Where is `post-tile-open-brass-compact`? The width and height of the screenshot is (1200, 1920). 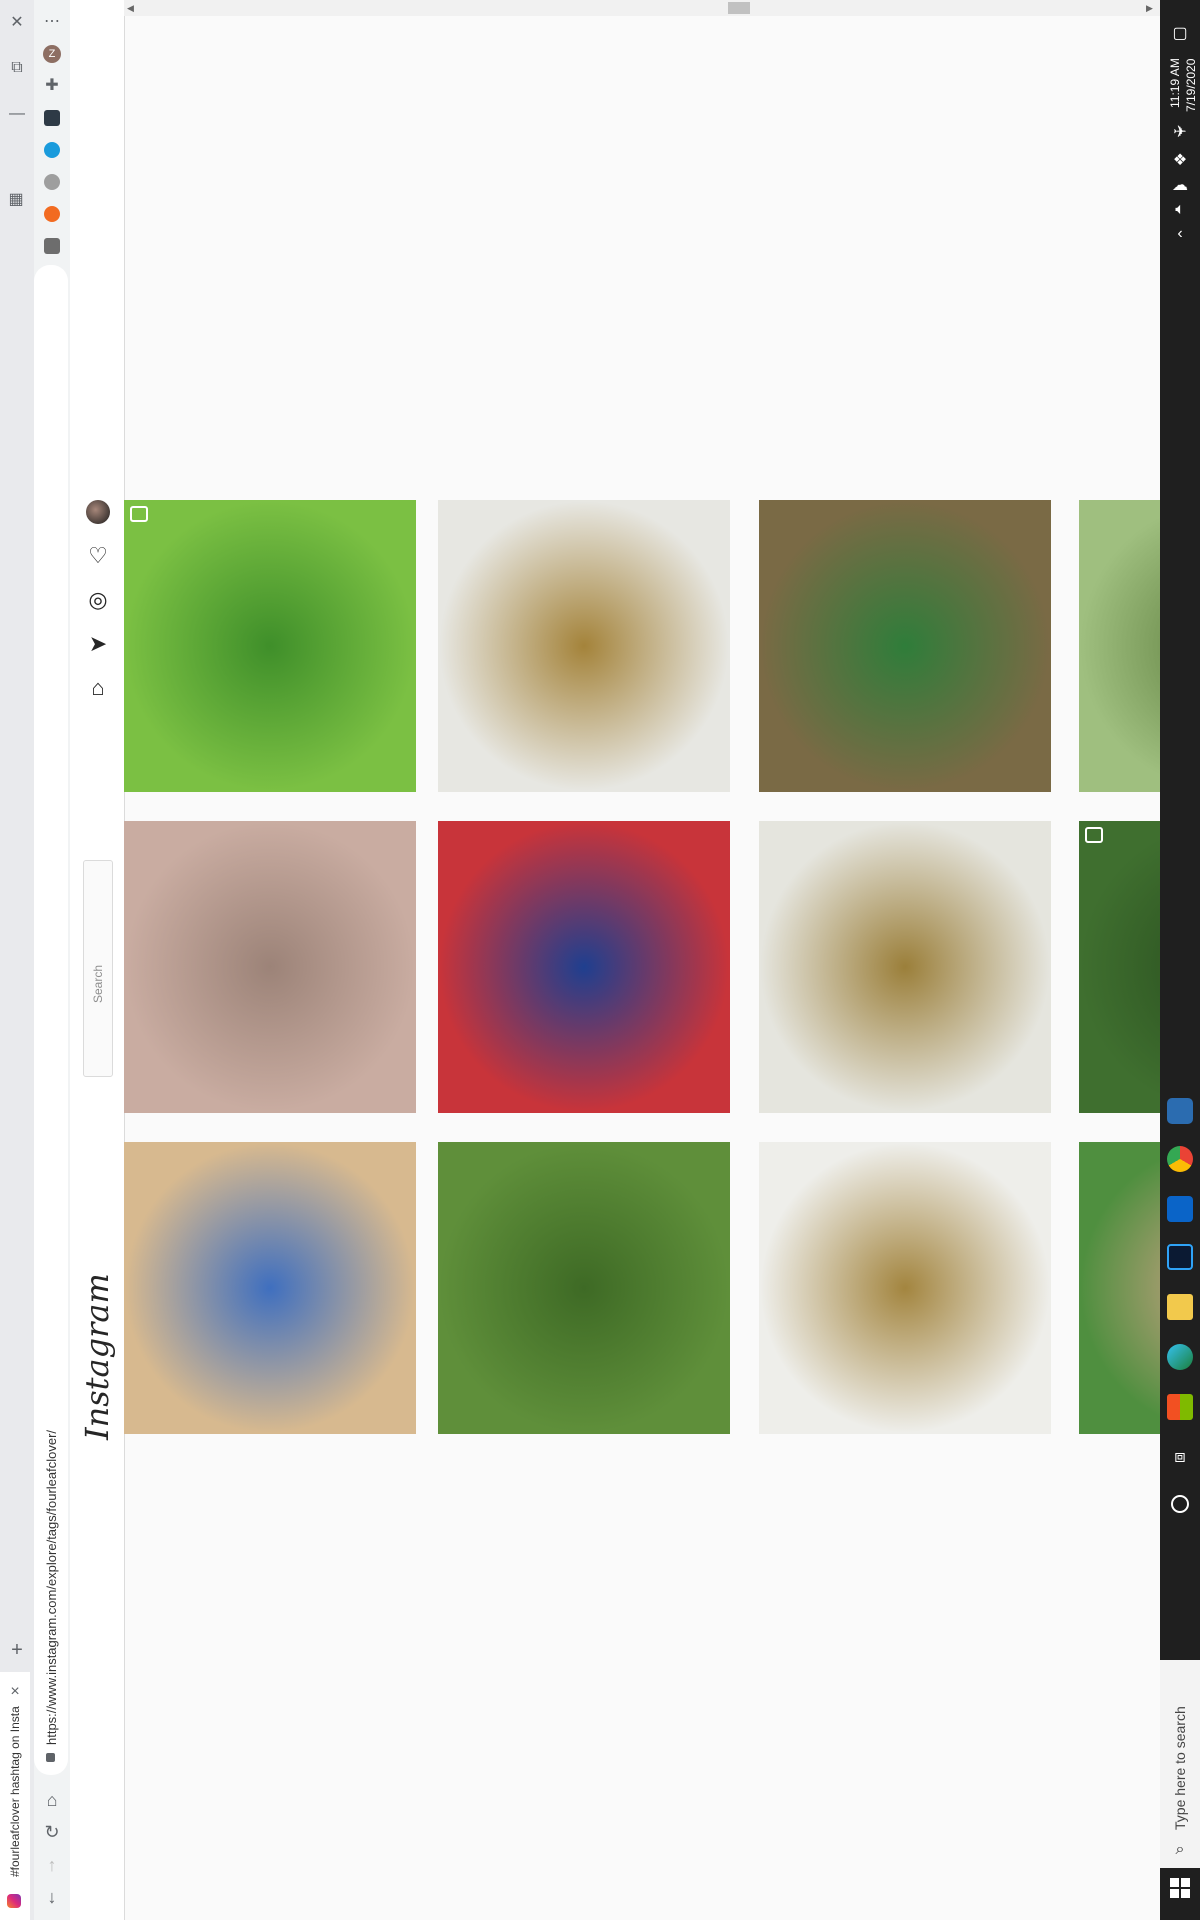
post-tile-open-brass-compact is located at coordinates (905, 967).